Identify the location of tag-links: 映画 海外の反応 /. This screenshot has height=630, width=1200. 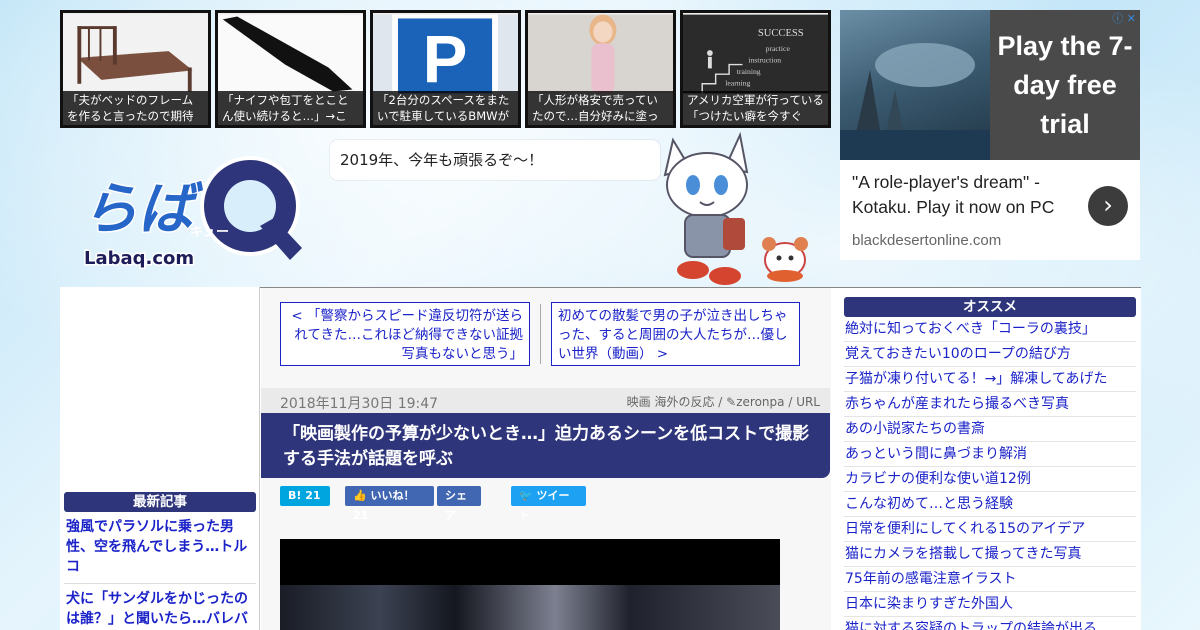
(677, 402).